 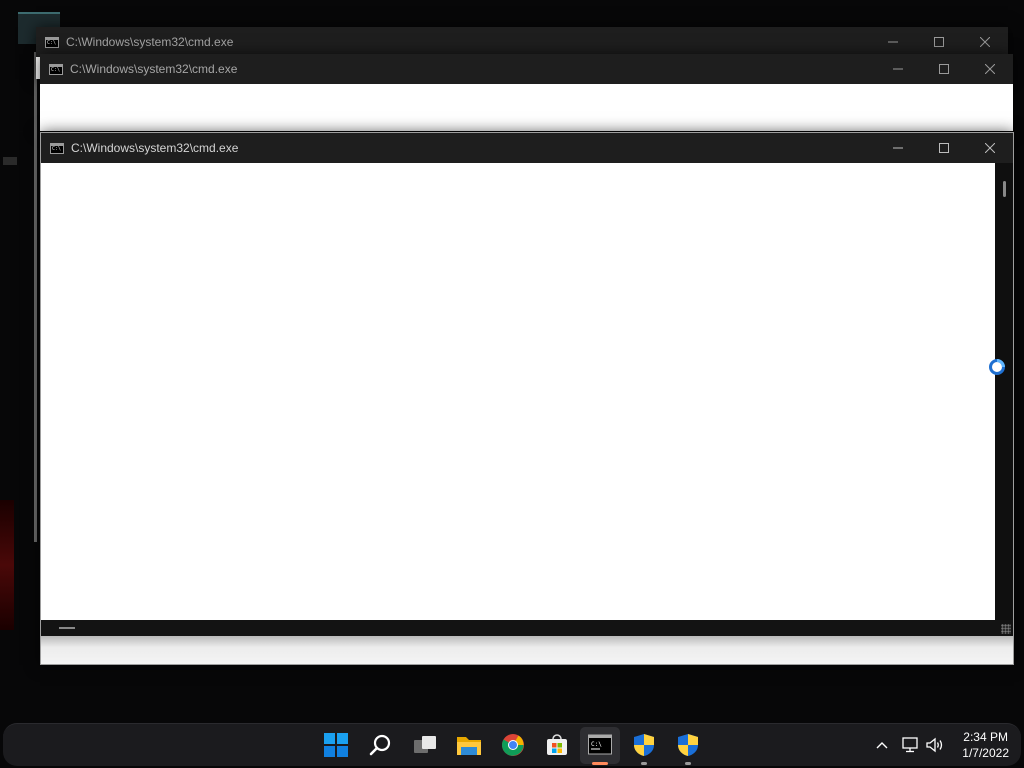 I want to click on network-icon, so click(x=910, y=745).